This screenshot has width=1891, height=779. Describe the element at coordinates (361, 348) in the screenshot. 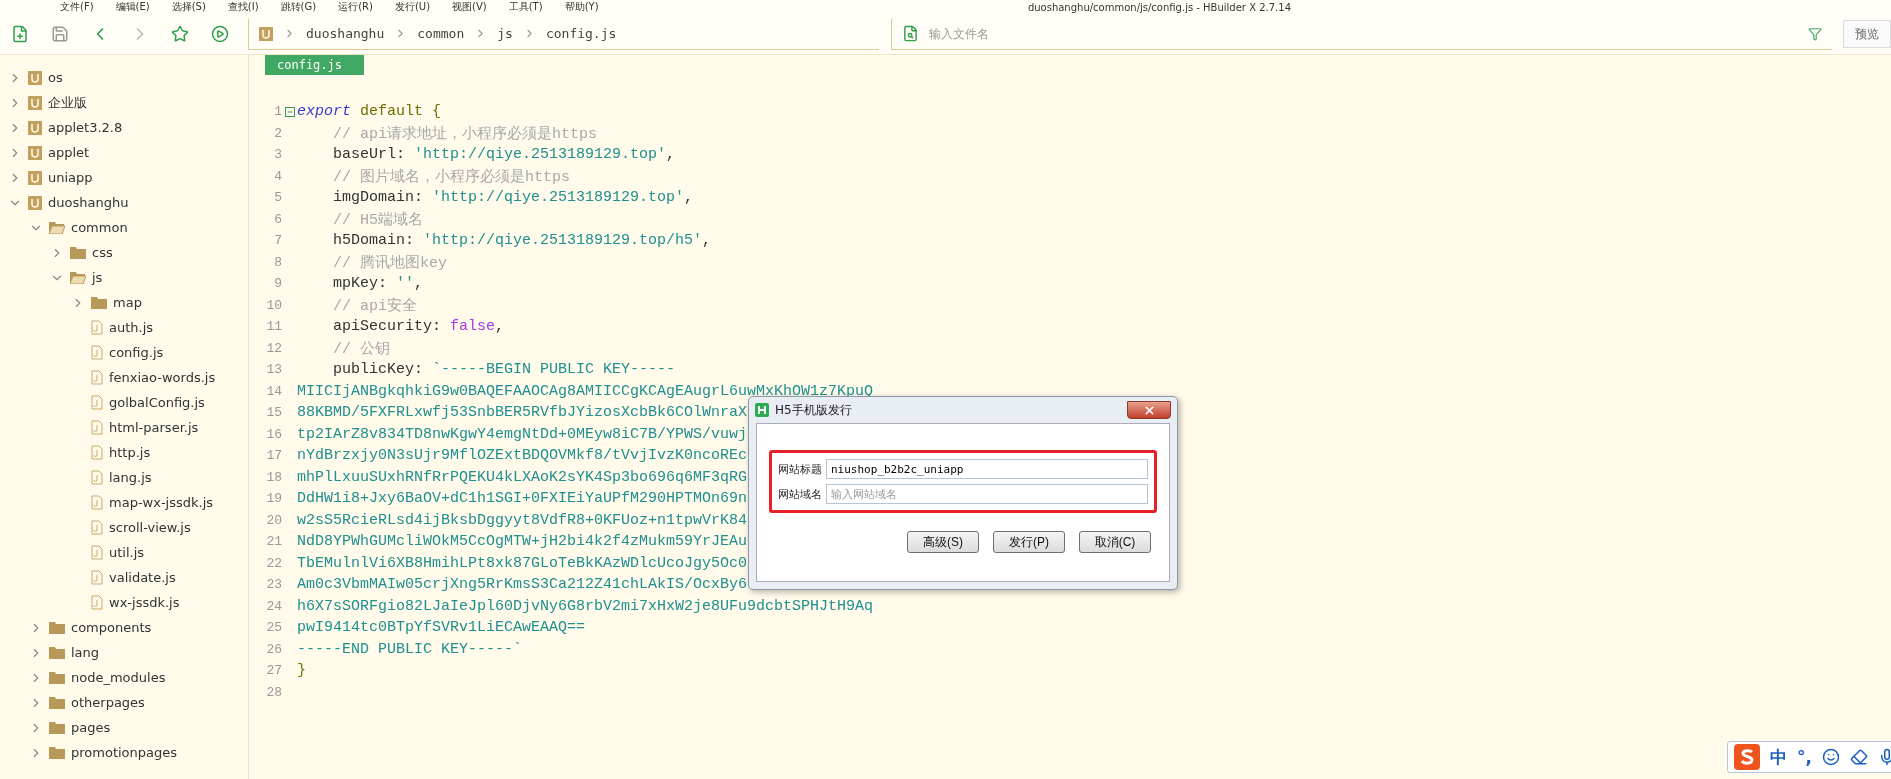

I see `code-line: // 公钥` at that location.